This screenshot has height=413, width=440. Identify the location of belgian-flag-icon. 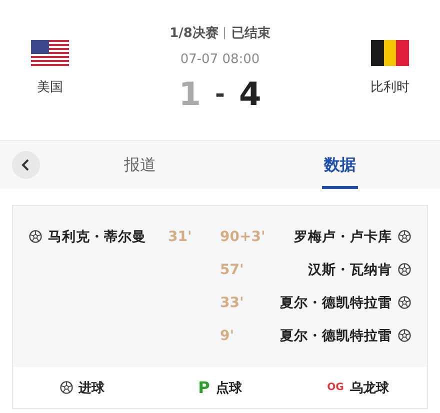
(390, 53).